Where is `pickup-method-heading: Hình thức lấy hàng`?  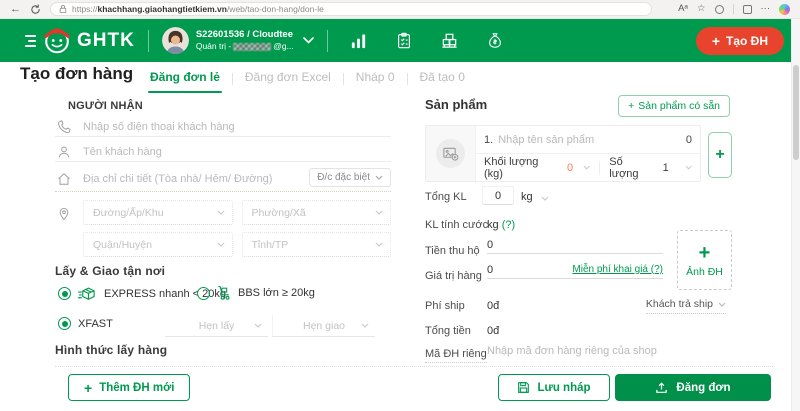 pickup-method-heading: Hình thức lấy hàng is located at coordinates (111, 350).